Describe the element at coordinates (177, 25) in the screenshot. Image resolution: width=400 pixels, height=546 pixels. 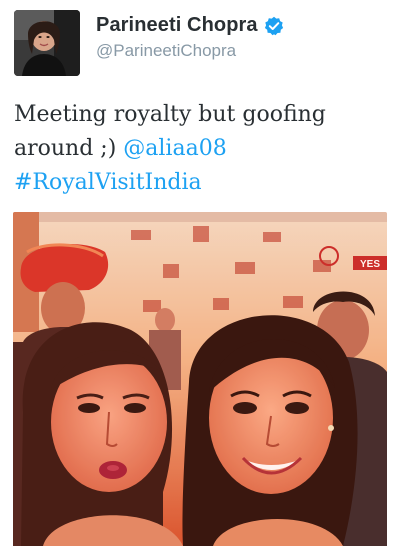
I see `display-name: Parineeti Chopra` at that location.